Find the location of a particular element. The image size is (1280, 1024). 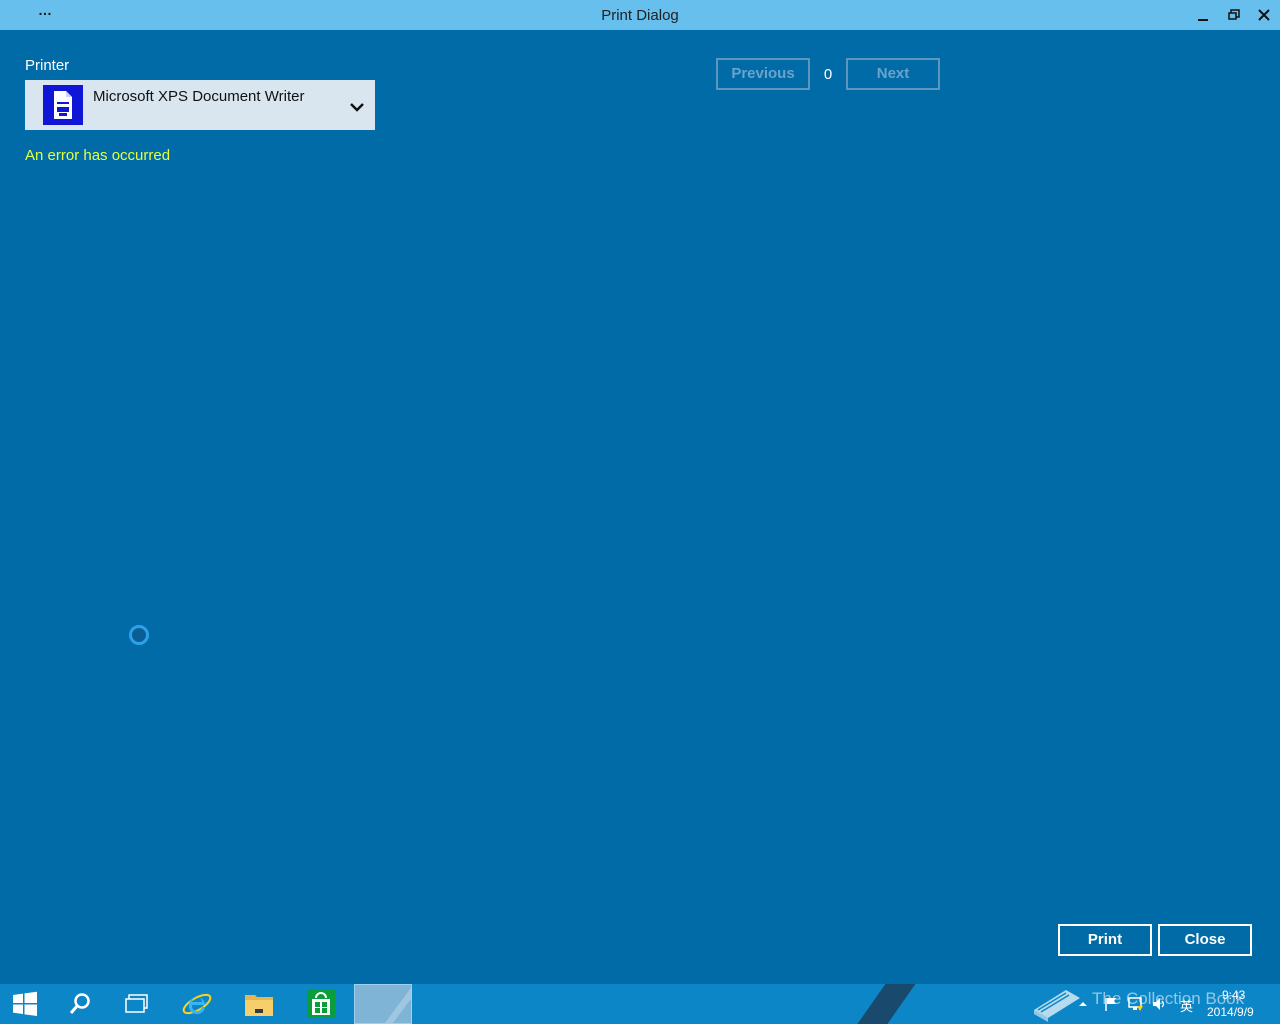

clock-date: 2014/9/9 is located at coordinates (1230, 1012).